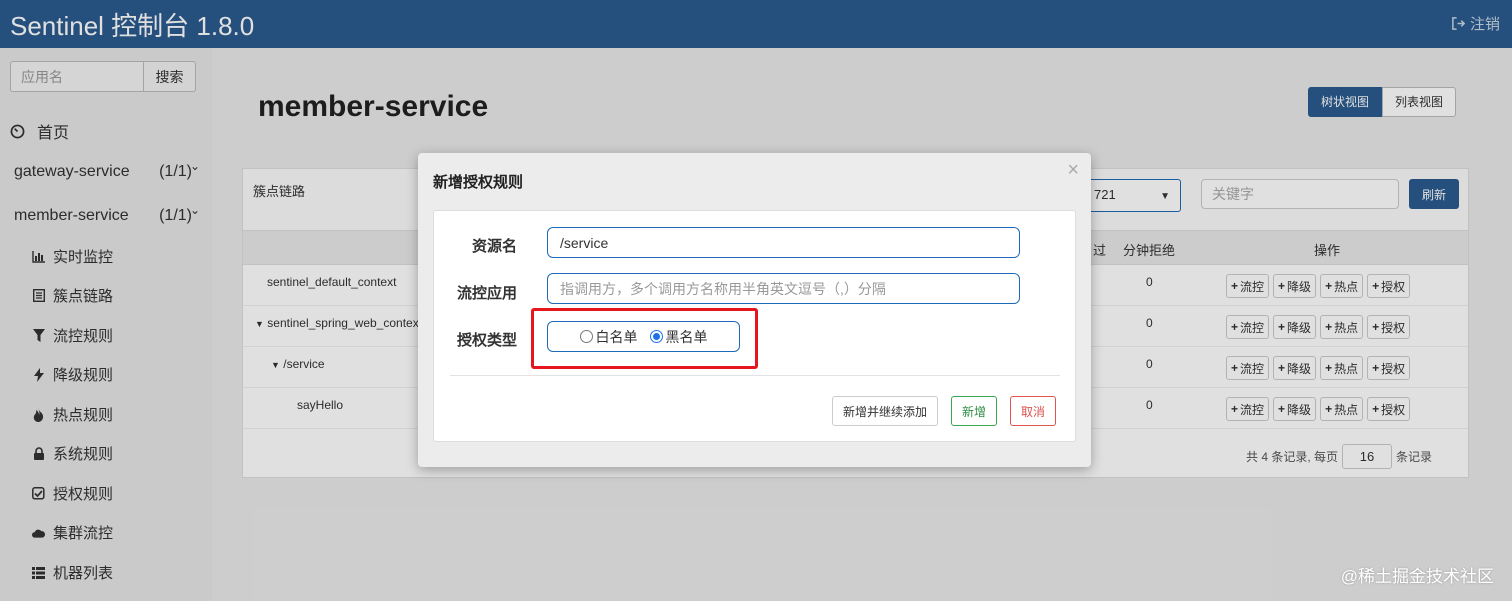  What do you see at coordinates (494, 246) in the screenshot?
I see `resource-label: 资源名` at bounding box center [494, 246].